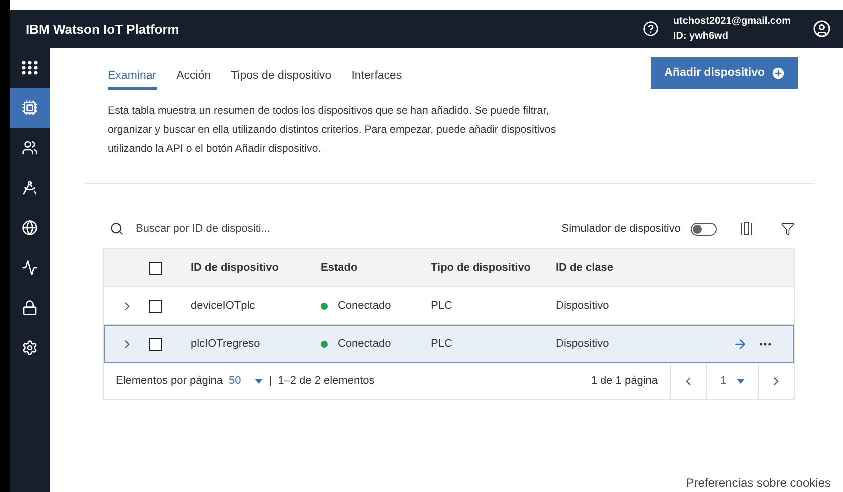  I want to click on filter-icon, so click(788, 229).